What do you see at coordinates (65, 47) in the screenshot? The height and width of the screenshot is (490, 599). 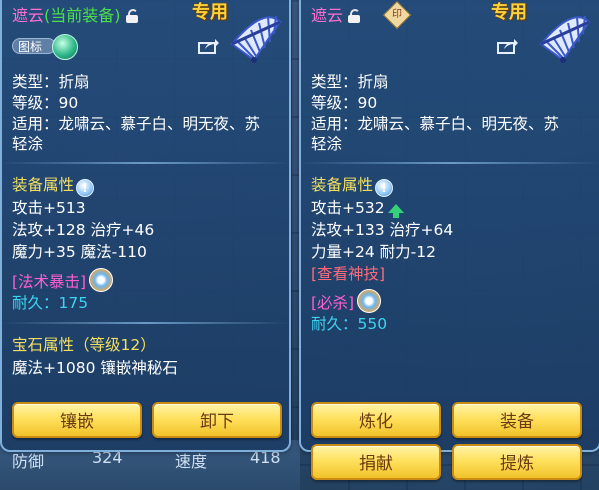 I see `orb-icon` at bounding box center [65, 47].